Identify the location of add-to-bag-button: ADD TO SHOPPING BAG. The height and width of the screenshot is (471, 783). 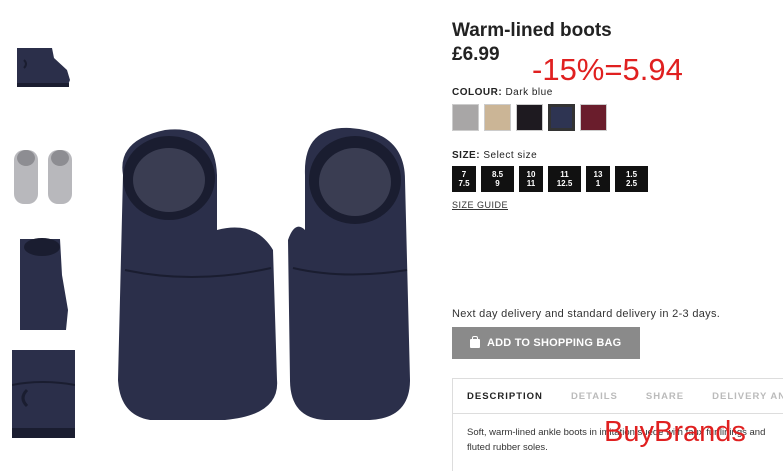
(546, 343).